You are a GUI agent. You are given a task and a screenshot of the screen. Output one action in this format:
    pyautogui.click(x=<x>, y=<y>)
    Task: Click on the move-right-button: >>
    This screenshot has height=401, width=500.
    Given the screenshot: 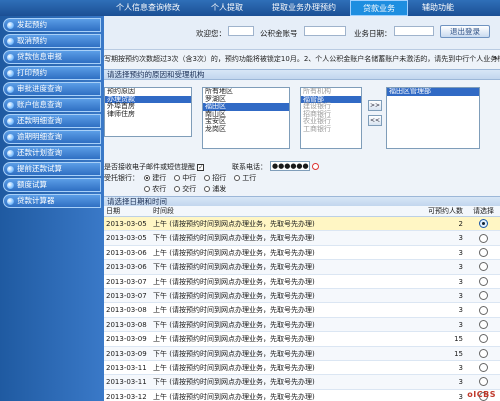 What is the action you would take?
    pyautogui.click(x=375, y=105)
    